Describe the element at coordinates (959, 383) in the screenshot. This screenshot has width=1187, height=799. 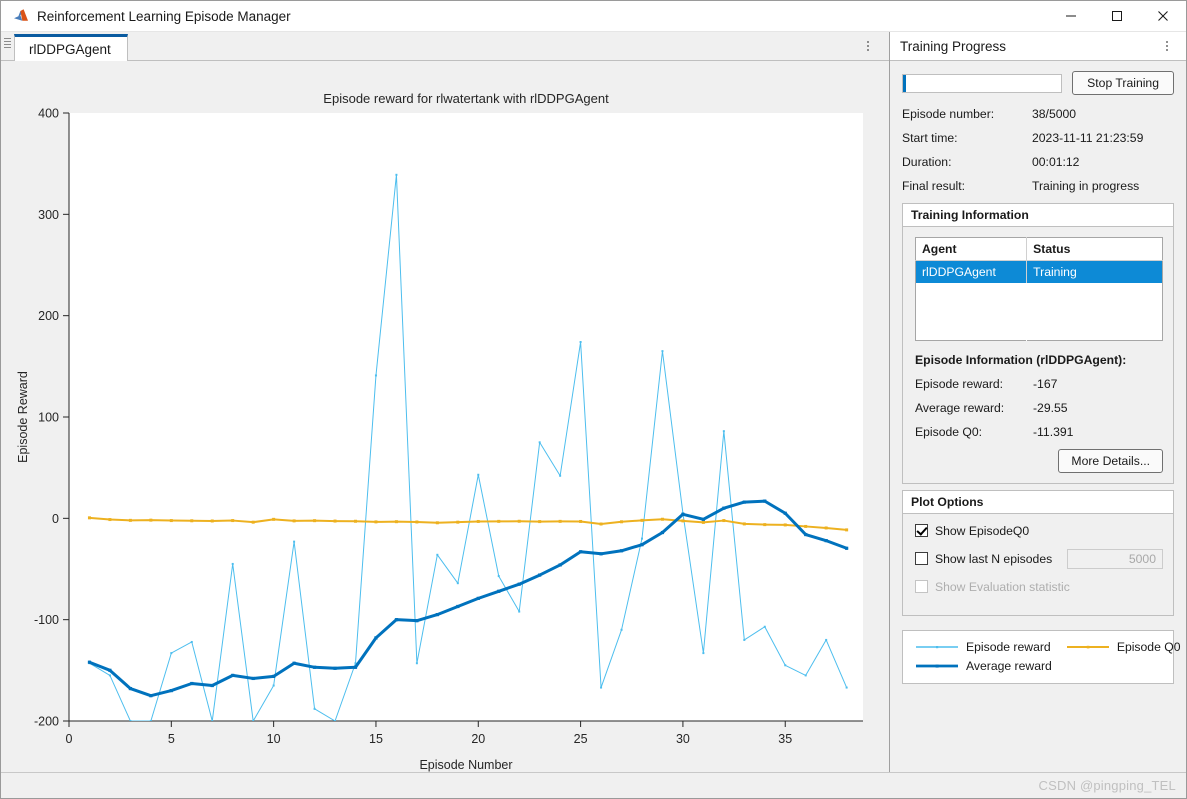
I see `field-label: Episode reward:` at that location.